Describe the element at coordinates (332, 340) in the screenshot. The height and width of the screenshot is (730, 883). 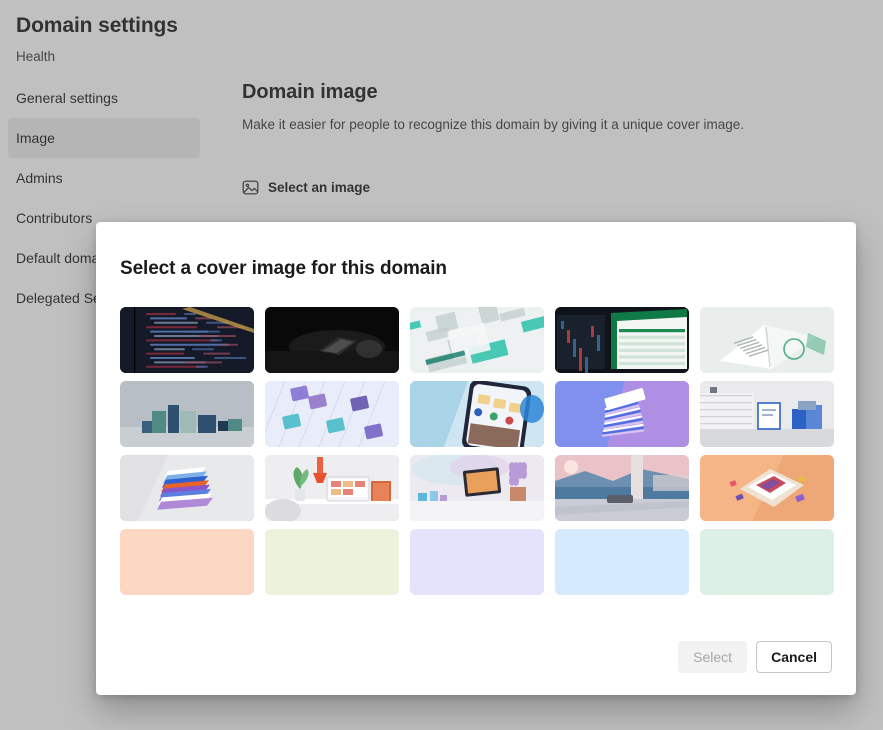
I see `cover-image-option-laptop-dark-desk` at that location.